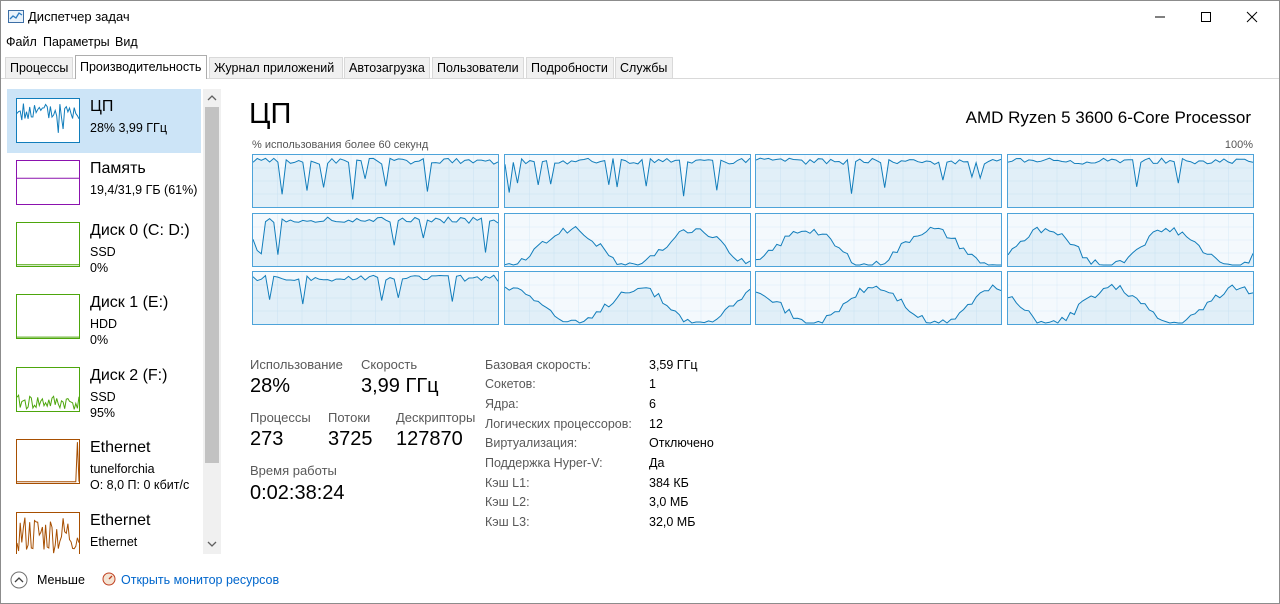  What do you see at coordinates (538, 365) in the screenshot?
I see `info-label: Базовая скорость:` at bounding box center [538, 365].